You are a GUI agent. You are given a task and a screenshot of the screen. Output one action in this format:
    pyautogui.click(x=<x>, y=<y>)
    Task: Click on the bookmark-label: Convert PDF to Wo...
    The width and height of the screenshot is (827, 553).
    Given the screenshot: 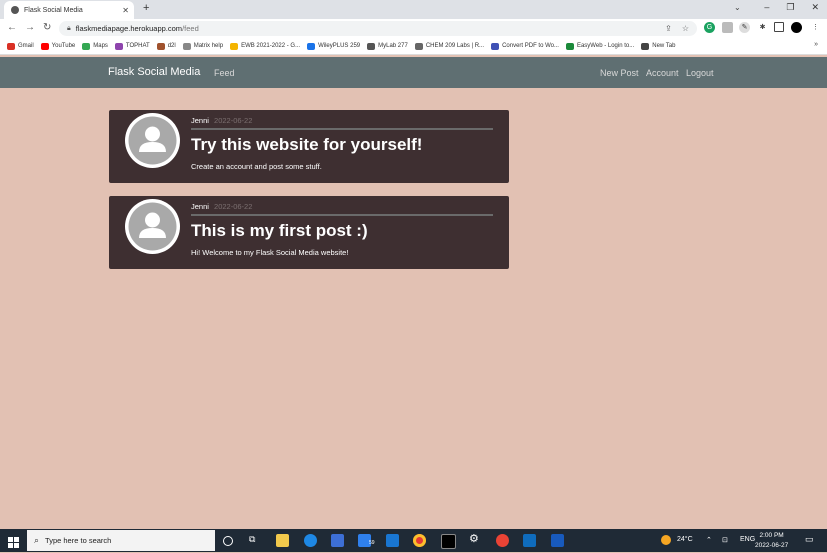 What is the action you would take?
    pyautogui.click(x=530, y=46)
    